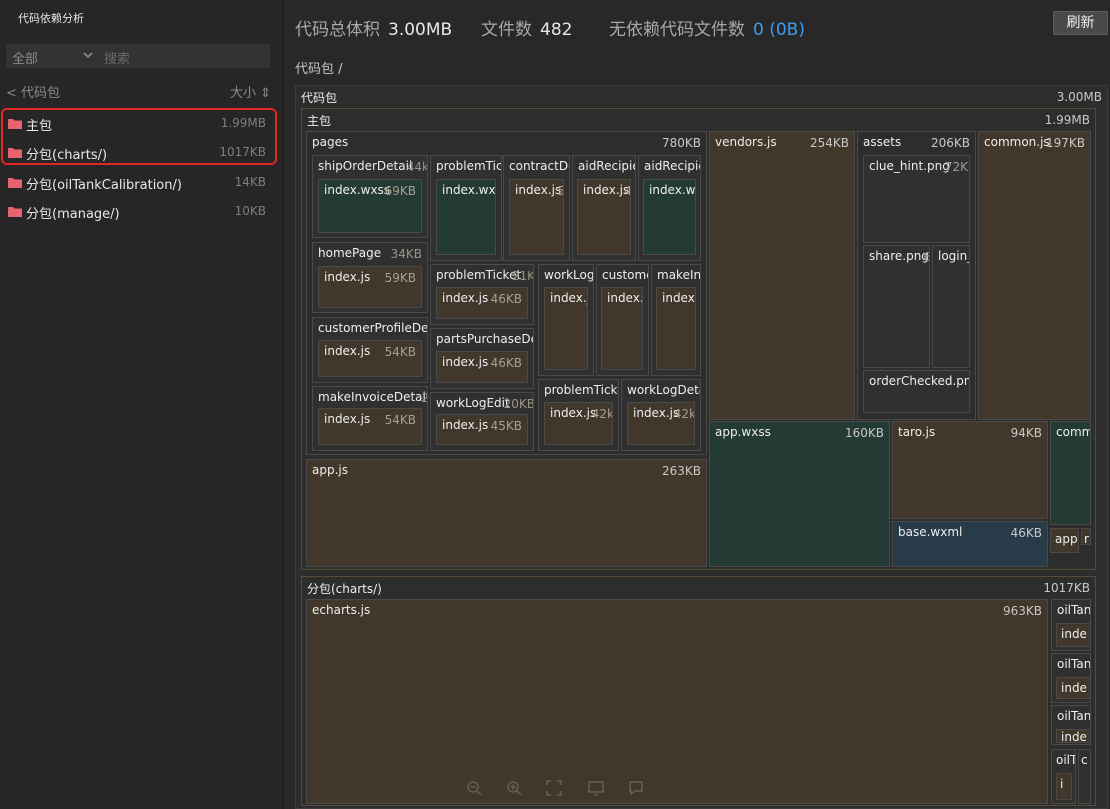 This screenshot has width=1110, height=809. I want to click on node-size: 263KB, so click(681, 471).